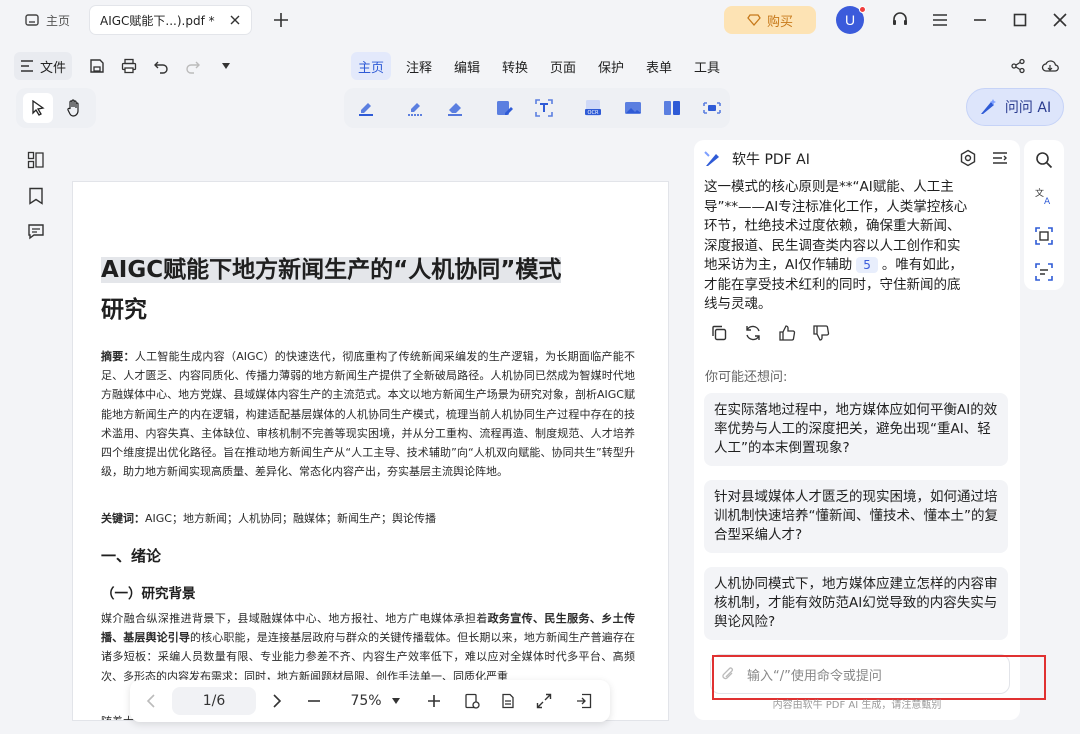 This screenshot has height=734, width=1080. What do you see at coordinates (1000, 158) in the screenshot?
I see `ai-history-icon` at bounding box center [1000, 158].